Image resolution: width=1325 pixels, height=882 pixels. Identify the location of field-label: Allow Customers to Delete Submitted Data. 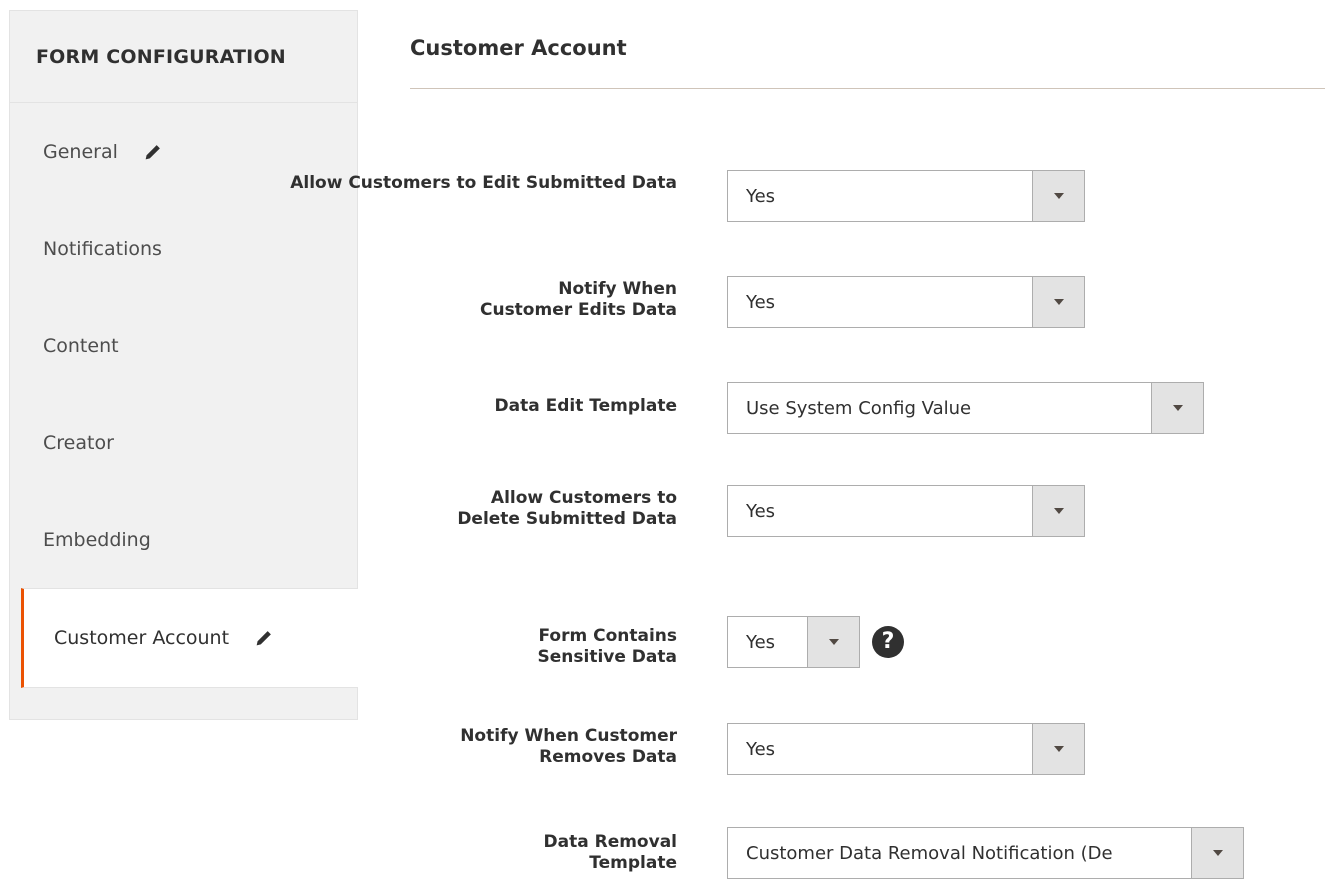
(567, 509).